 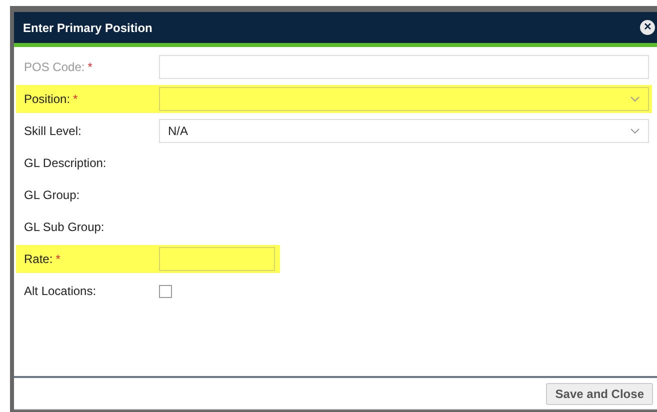 What do you see at coordinates (599, 393) in the screenshot?
I see `save-and-close-button: Save and Close` at bounding box center [599, 393].